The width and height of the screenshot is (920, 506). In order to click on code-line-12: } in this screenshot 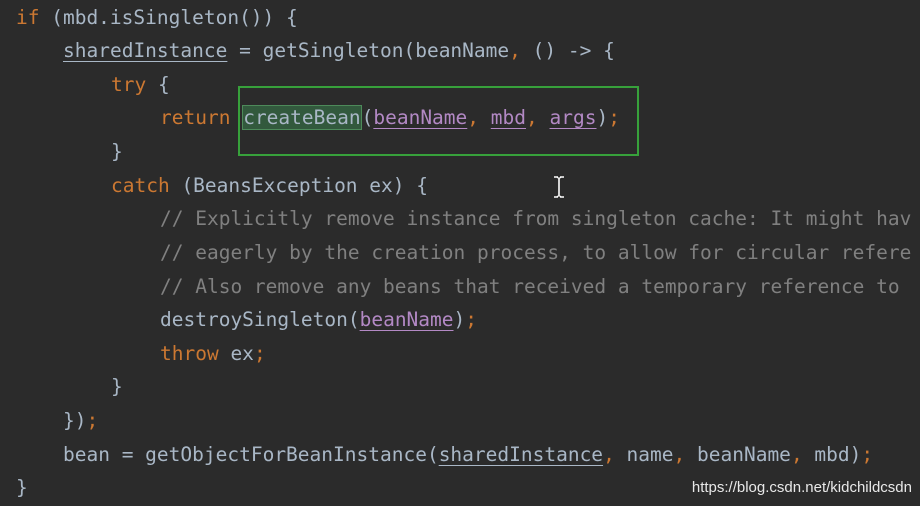, I will do `click(117, 386)`.